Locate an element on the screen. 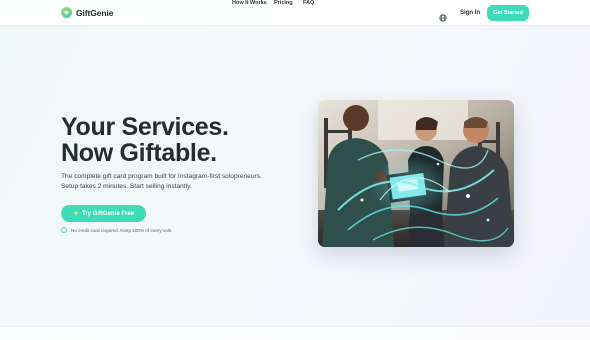 The image size is (590, 340). nav-link-faq: FAQ is located at coordinates (308, 3).